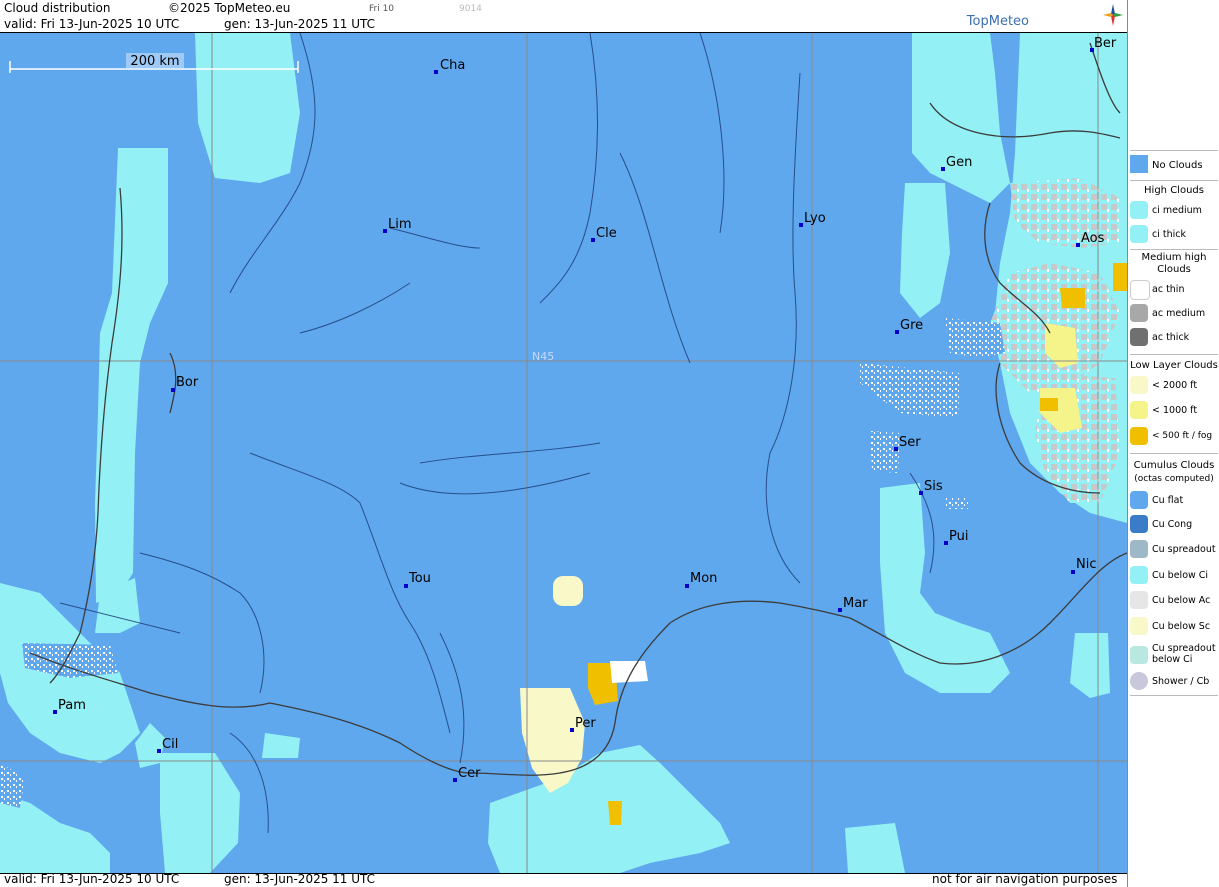 This screenshot has height=887, width=1219. Describe the element at coordinates (585, 723) in the screenshot. I see `svg-text: Per` at that location.